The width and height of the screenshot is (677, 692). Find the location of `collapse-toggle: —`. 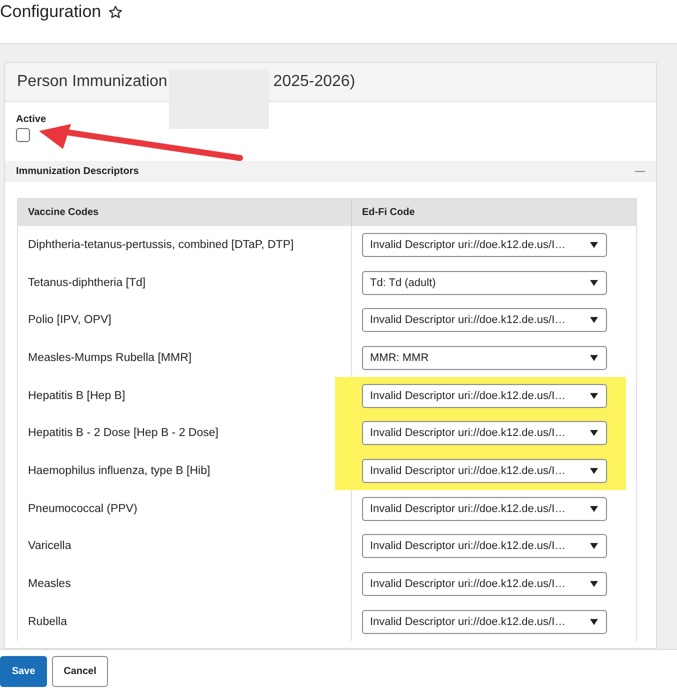

collapse-toggle: — is located at coordinates (640, 171).